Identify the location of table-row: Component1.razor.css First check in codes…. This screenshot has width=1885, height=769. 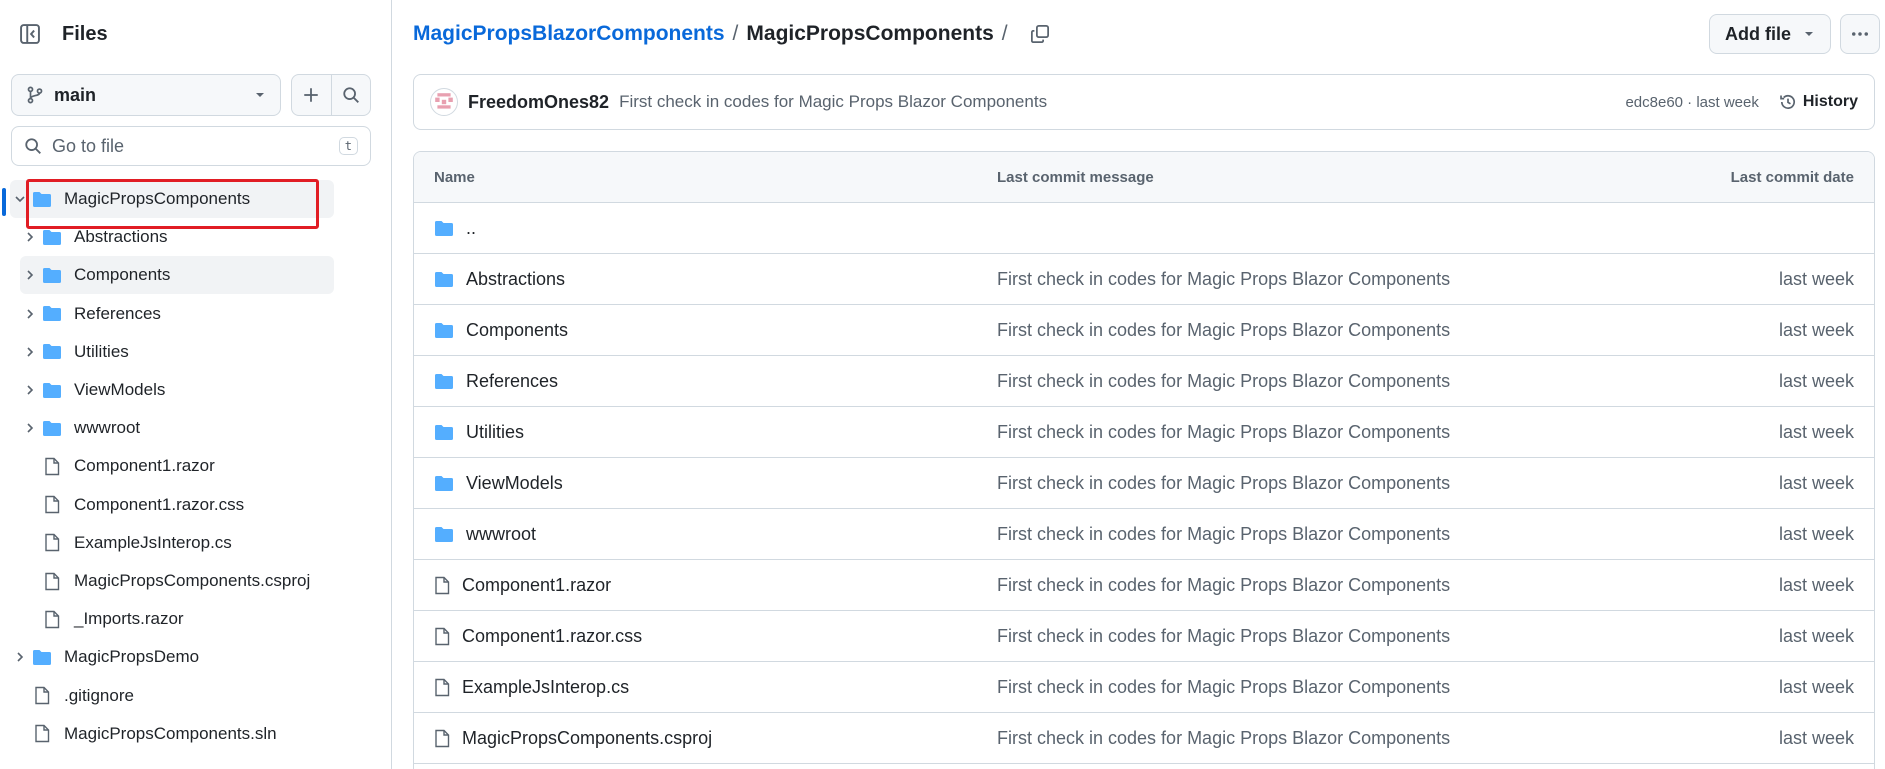
(1144, 636).